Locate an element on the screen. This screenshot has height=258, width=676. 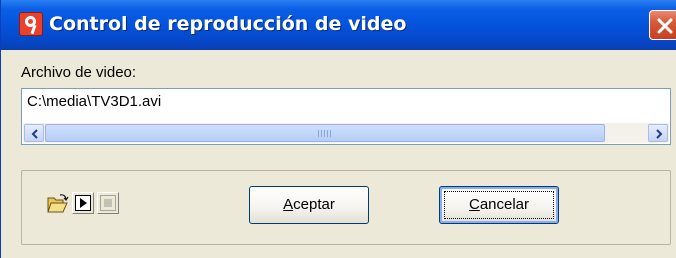
open-folder-icon is located at coordinates (58, 203).